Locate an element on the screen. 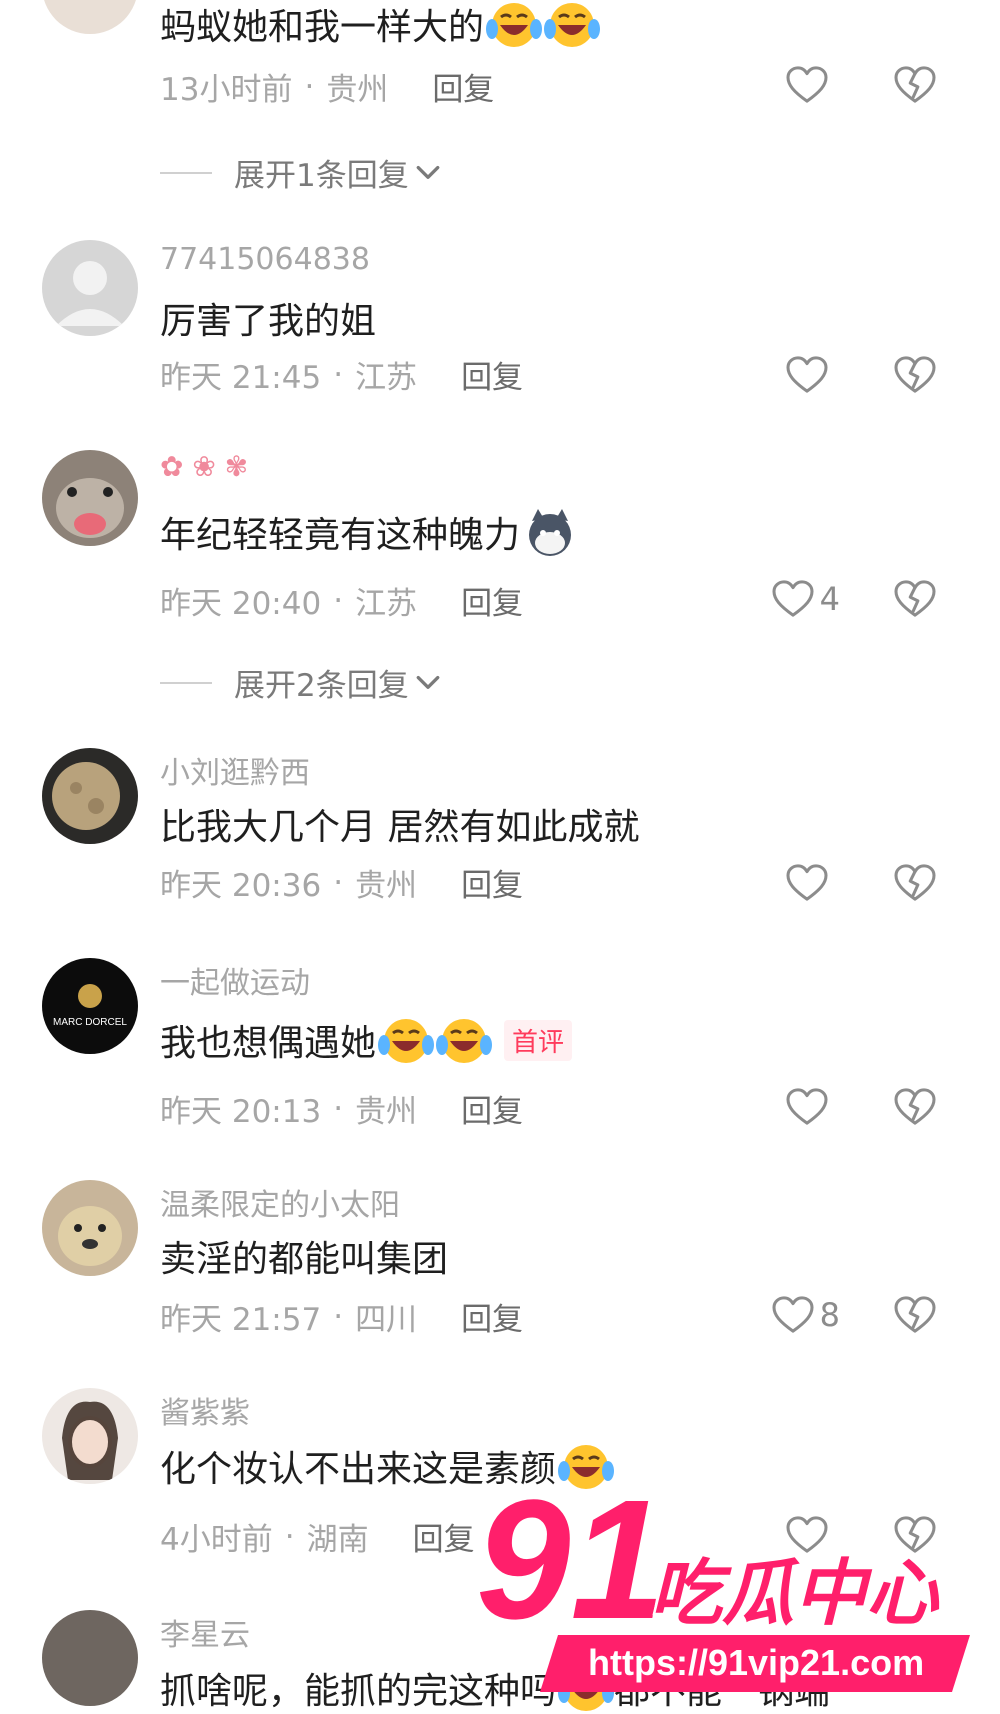 The width and height of the screenshot is (1000, 1714). watermark-number: 91 is located at coordinates (570, 1562).